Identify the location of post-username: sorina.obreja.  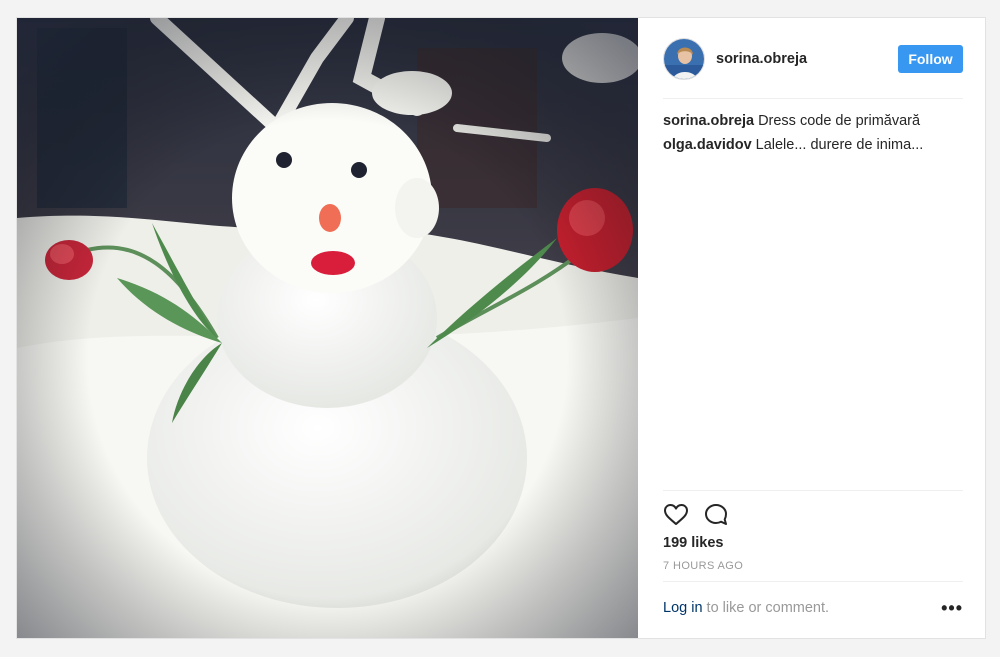
(761, 59).